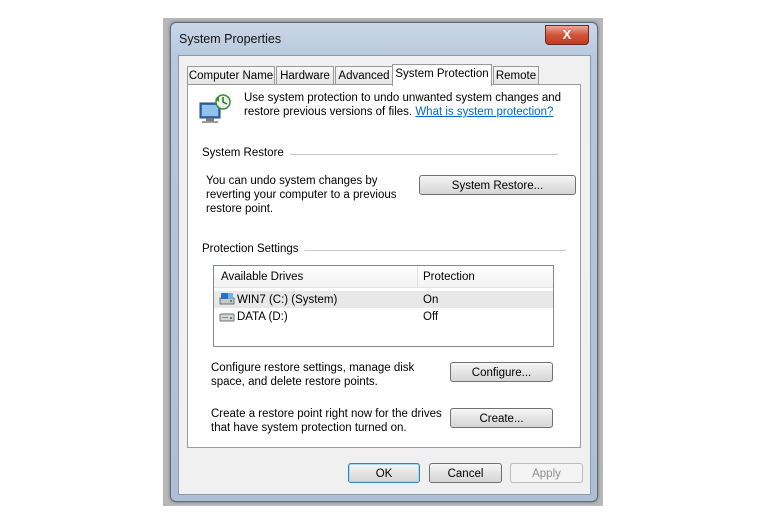 Image resolution: width=770 pixels, height=523 pixels. What do you see at coordinates (246, 153) in the screenshot?
I see `system-restore-heading: System Restore` at bounding box center [246, 153].